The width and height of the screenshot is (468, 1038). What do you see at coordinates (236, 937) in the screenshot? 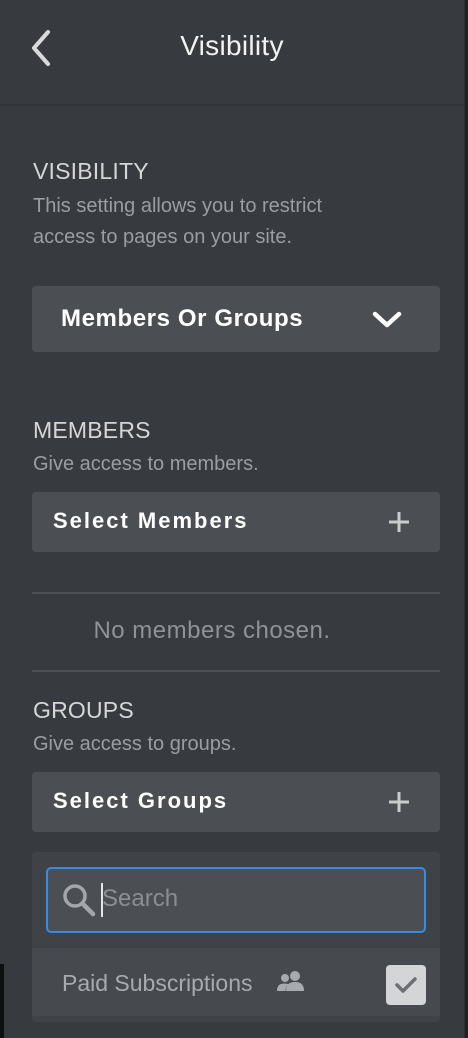
I see `groups-picker: Paid Subscriptions` at bounding box center [236, 937].